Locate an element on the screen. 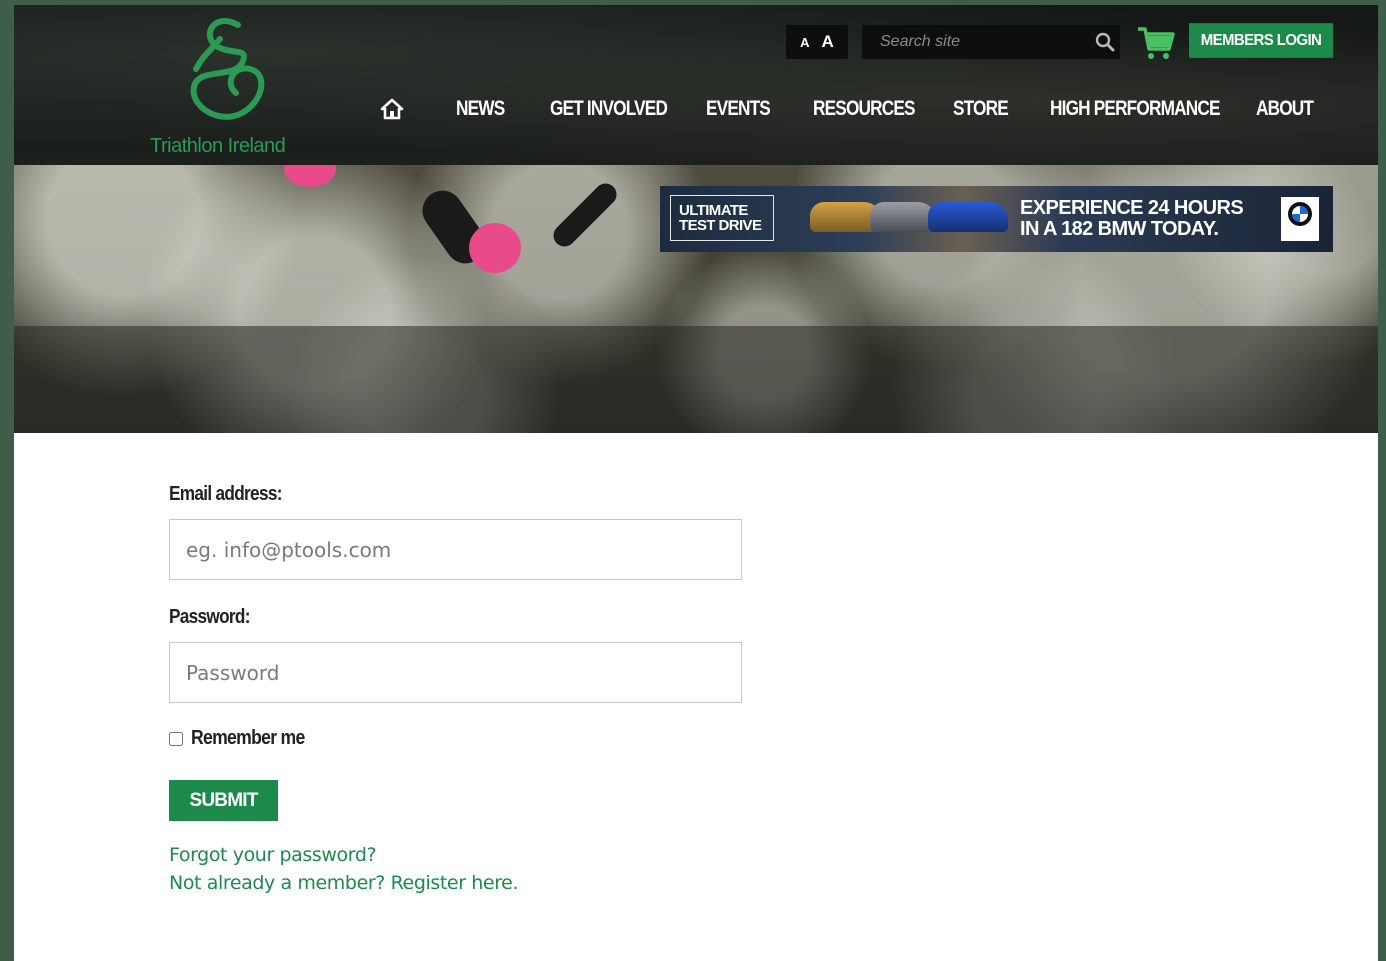  forgot-password-link: Forgot your password? is located at coordinates (469, 855).